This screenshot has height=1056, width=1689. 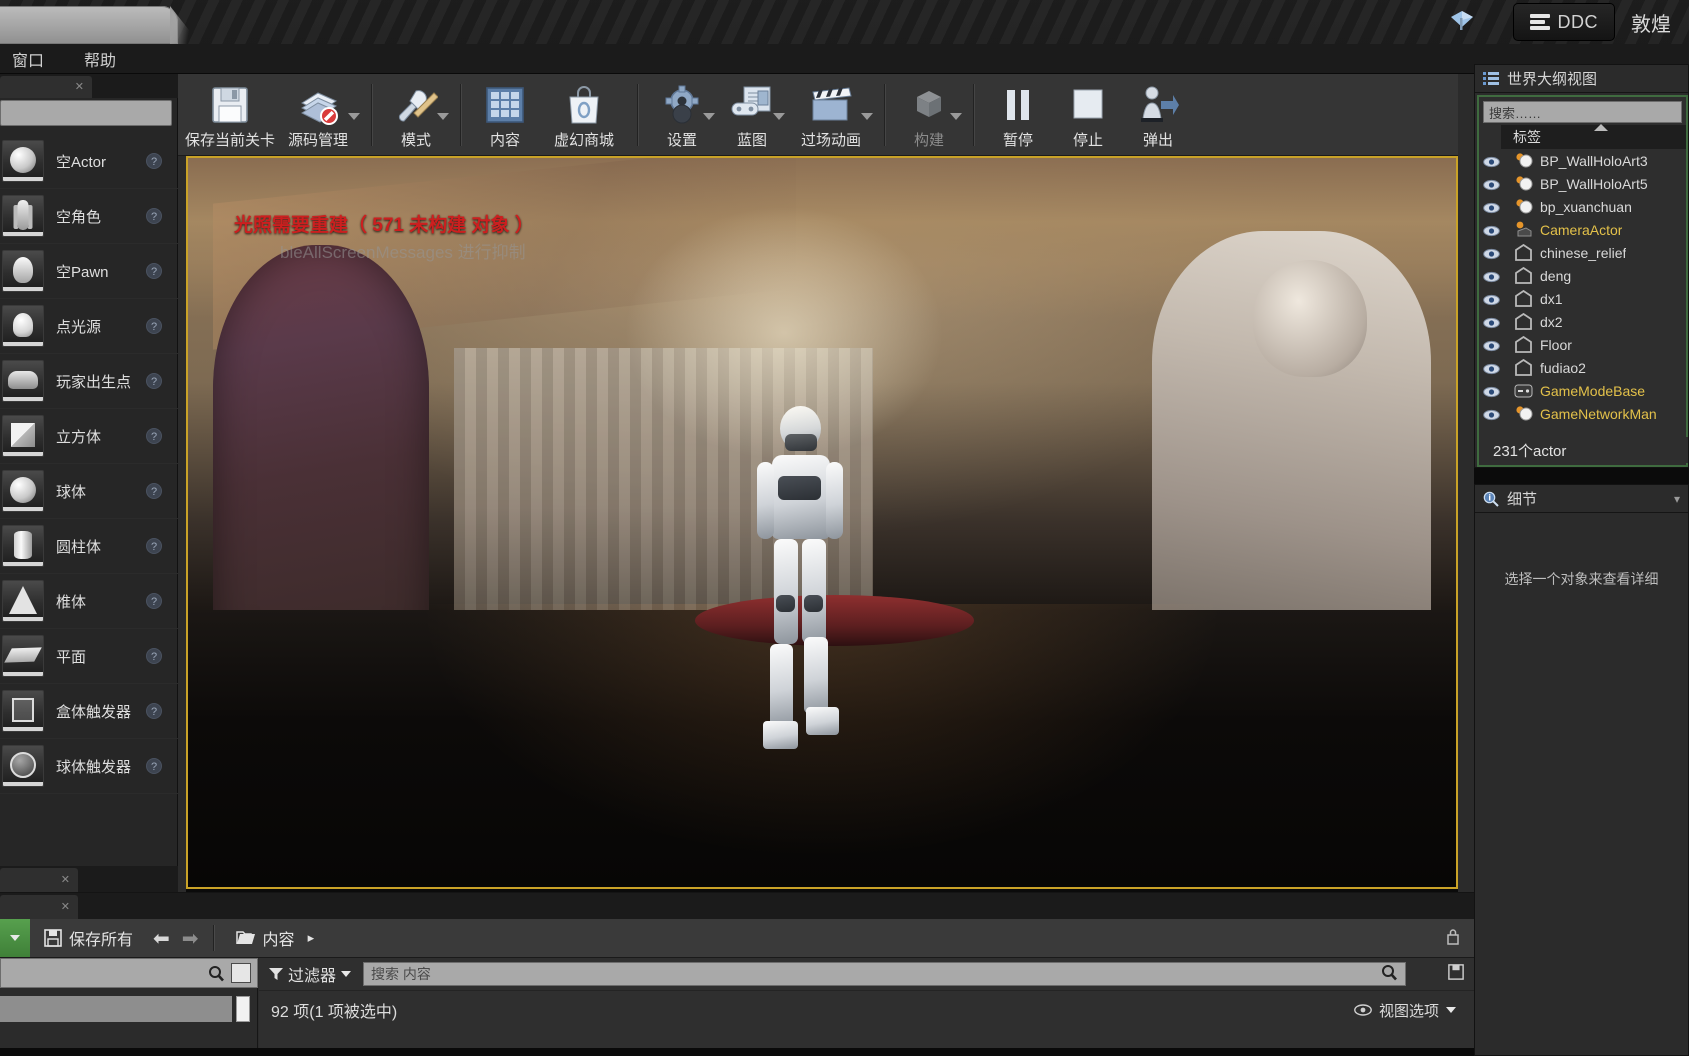 What do you see at coordinates (1582, 367) in the screenshot?
I see `outliner-row: fudiao2` at bounding box center [1582, 367].